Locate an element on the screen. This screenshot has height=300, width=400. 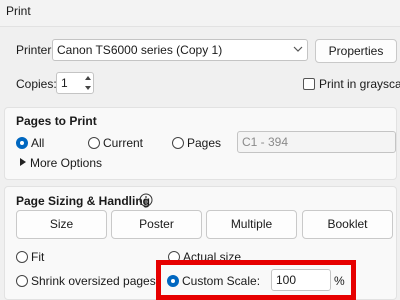
radio-current-label: Current is located at coordinates (123, 143).